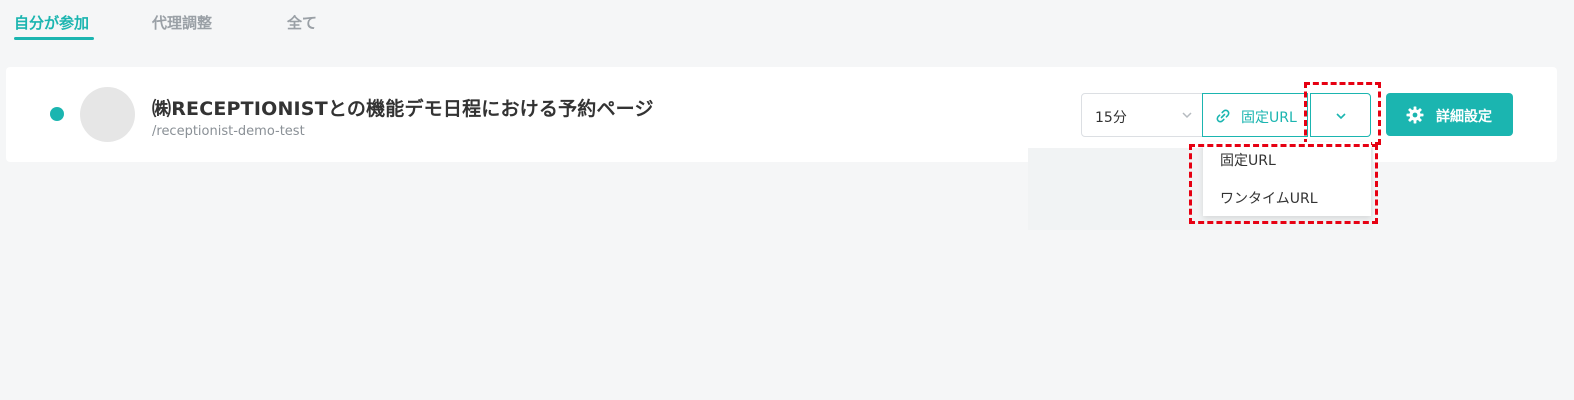  What do you see at coordinates (787, 22) in the screenshot?
I see `tab-bar: 自分が参加 代理調整 全て` at bounding box center [787, 22].